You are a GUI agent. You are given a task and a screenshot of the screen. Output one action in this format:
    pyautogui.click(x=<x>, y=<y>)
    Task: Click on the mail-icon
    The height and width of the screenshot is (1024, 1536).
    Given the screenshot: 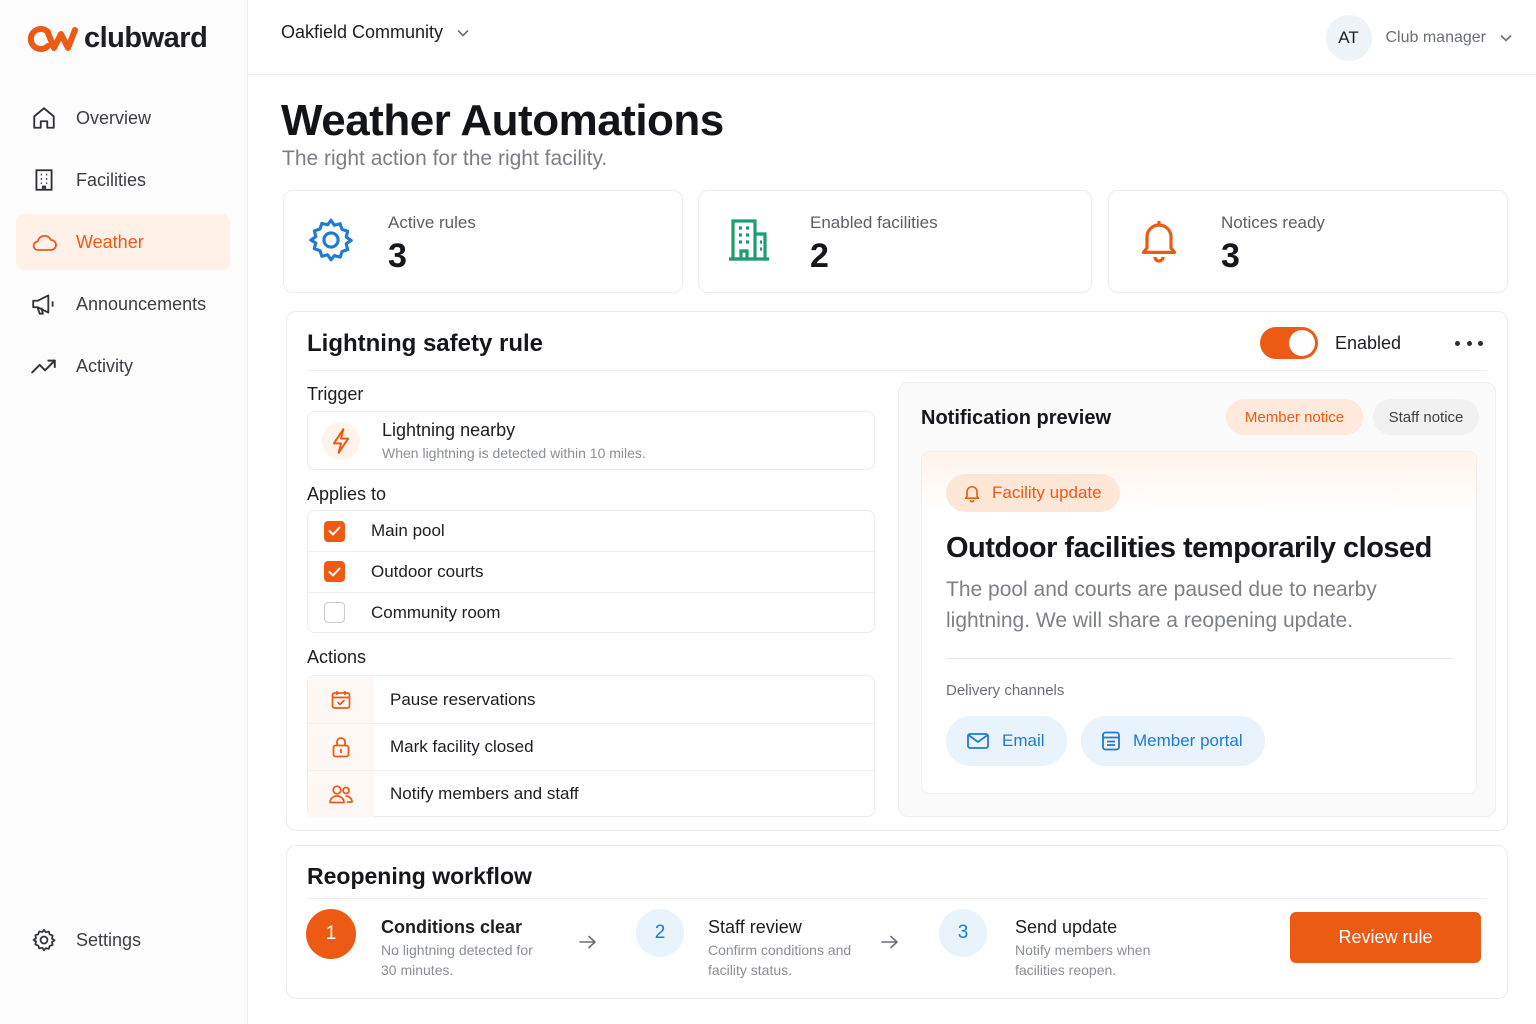 What is the action you would take?
    pyautogui.click(x=978, y=741)
    